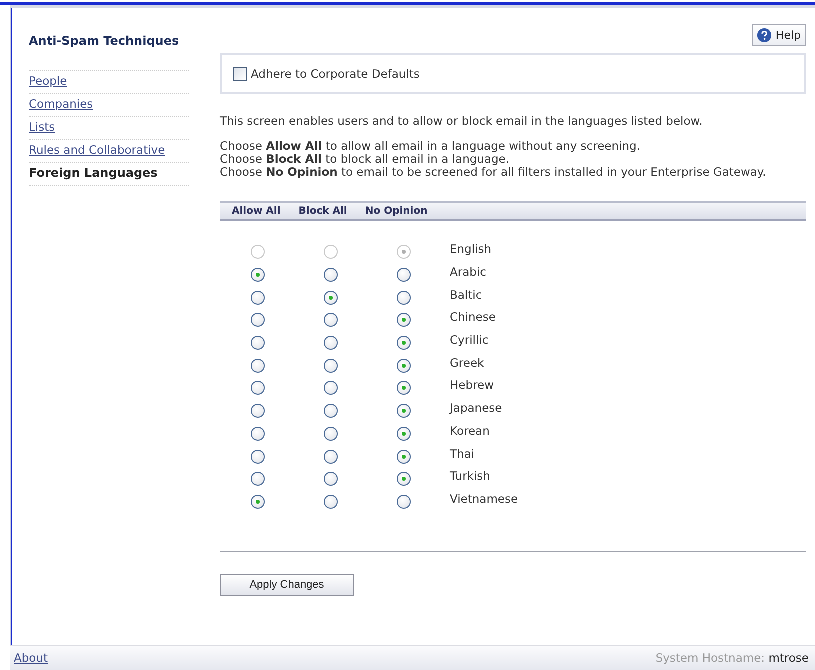 The width and height of the screenshot is (815, 670). I want to click on language-label: Turkish, so click(470, 476).